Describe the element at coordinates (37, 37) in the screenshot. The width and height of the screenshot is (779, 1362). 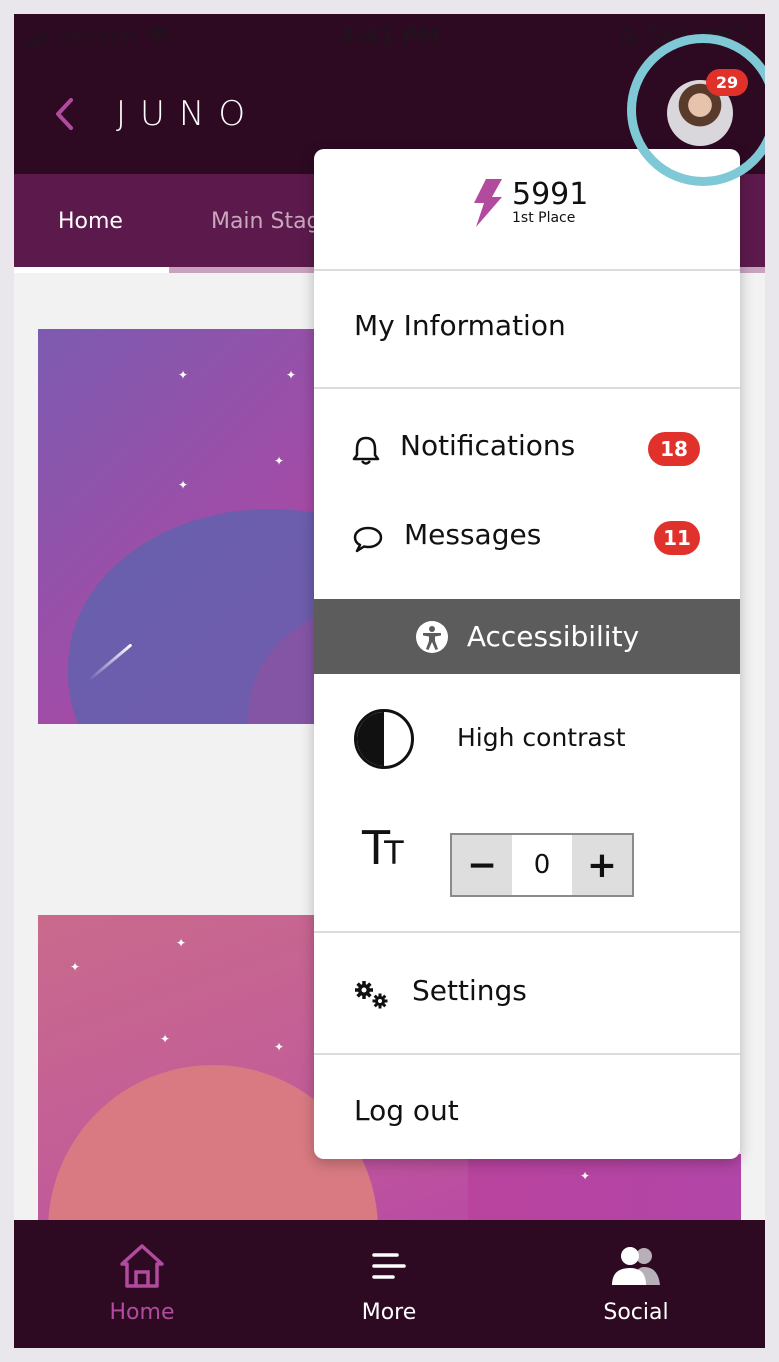
I see `signal-icon` at that location.